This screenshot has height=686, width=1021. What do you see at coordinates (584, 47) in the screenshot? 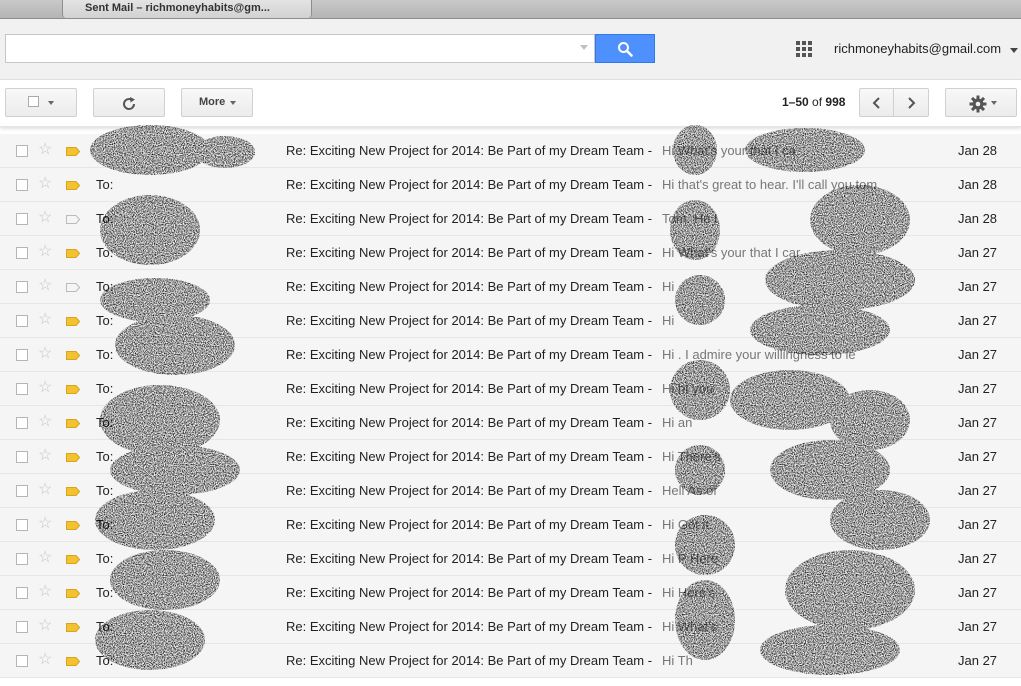
I see `search-options-caret-icon` at bounding box center [584, 47].